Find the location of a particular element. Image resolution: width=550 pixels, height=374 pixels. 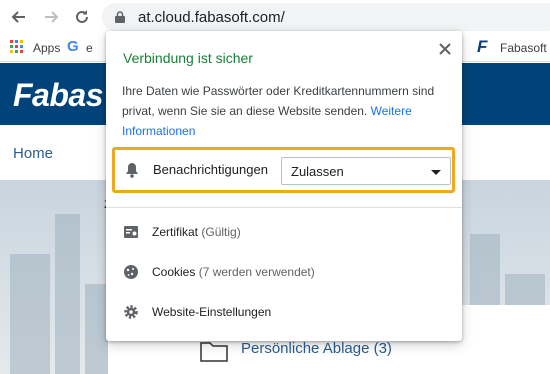

site-logo: Fabas is located at coordinates (58, 95).